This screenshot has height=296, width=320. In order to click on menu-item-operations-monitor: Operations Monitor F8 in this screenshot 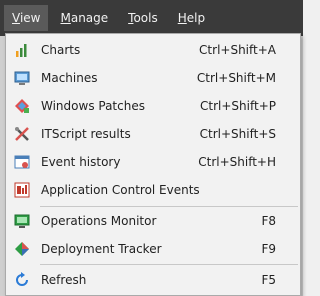, I will do `click(153, 221)`.